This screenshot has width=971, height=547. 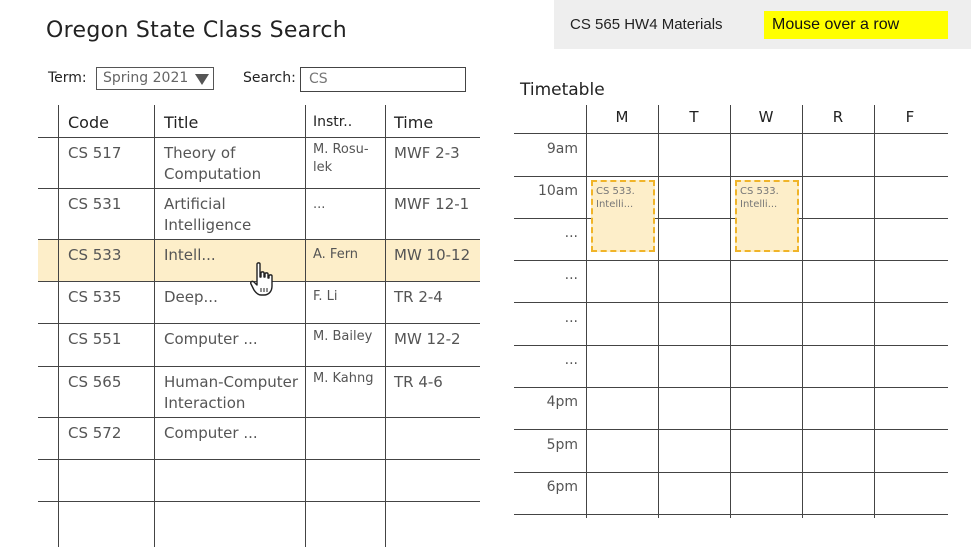 I want to click on header-title: Title, so click(x=181, y=122).